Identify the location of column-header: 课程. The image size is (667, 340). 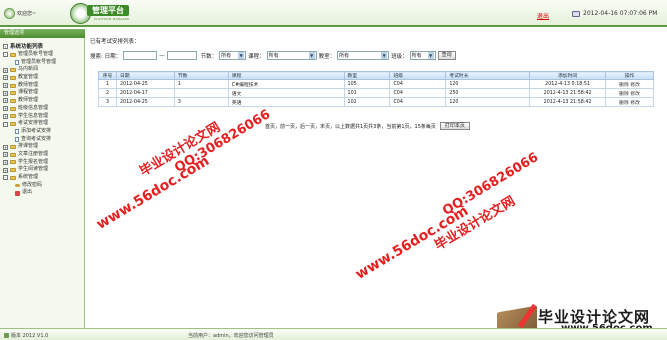
(286, 75).